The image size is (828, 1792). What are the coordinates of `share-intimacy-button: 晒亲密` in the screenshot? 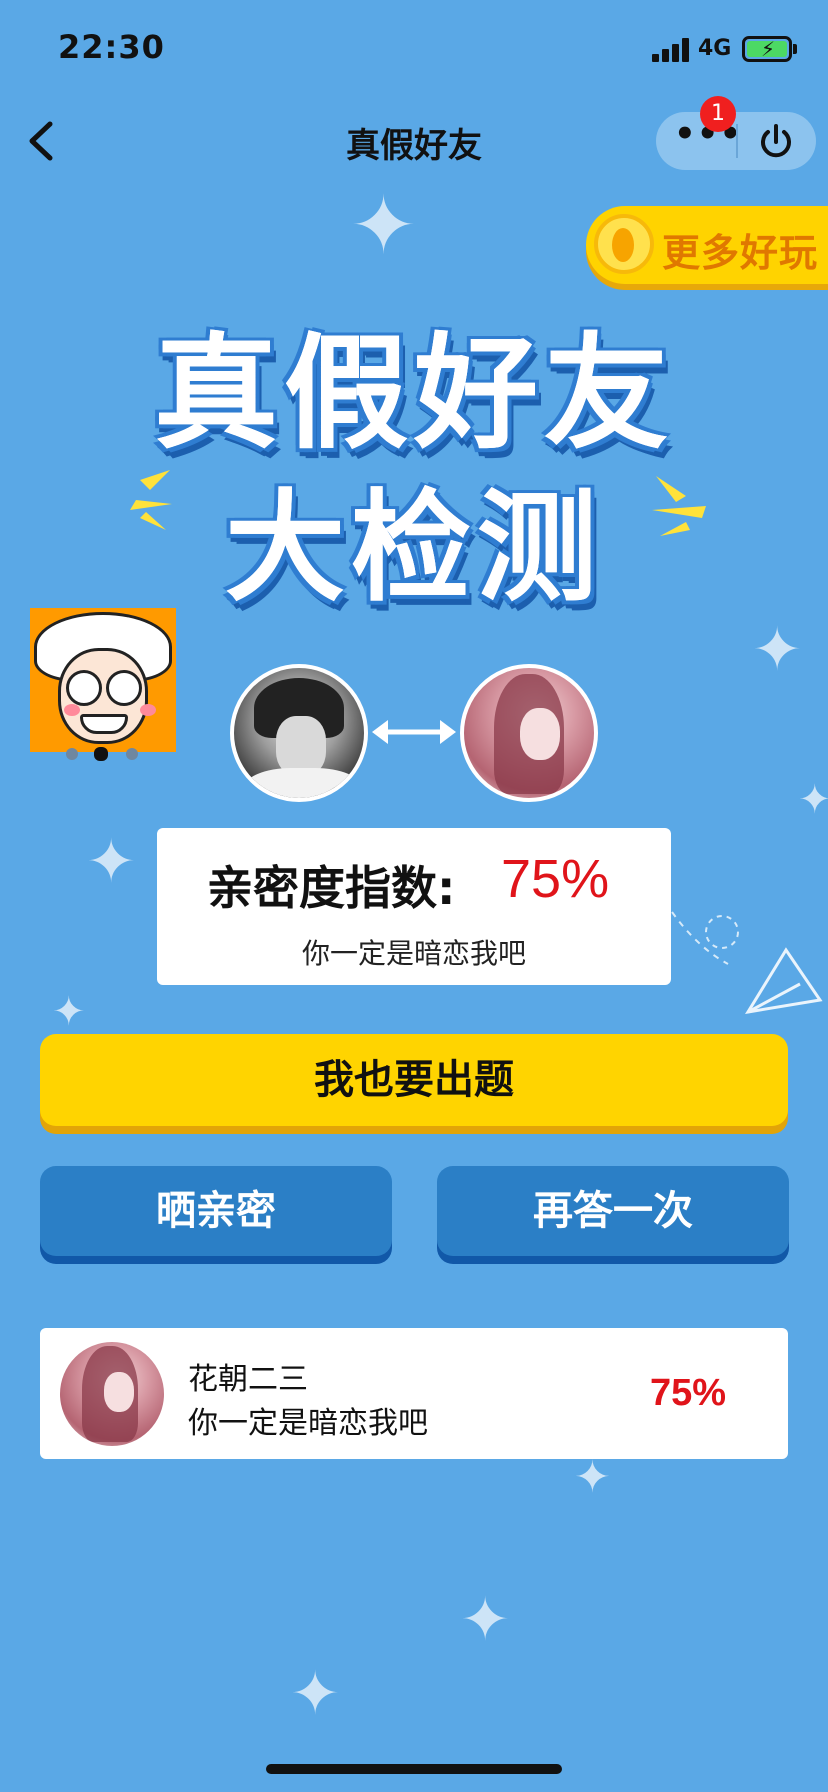 It's located at (216, 1211).